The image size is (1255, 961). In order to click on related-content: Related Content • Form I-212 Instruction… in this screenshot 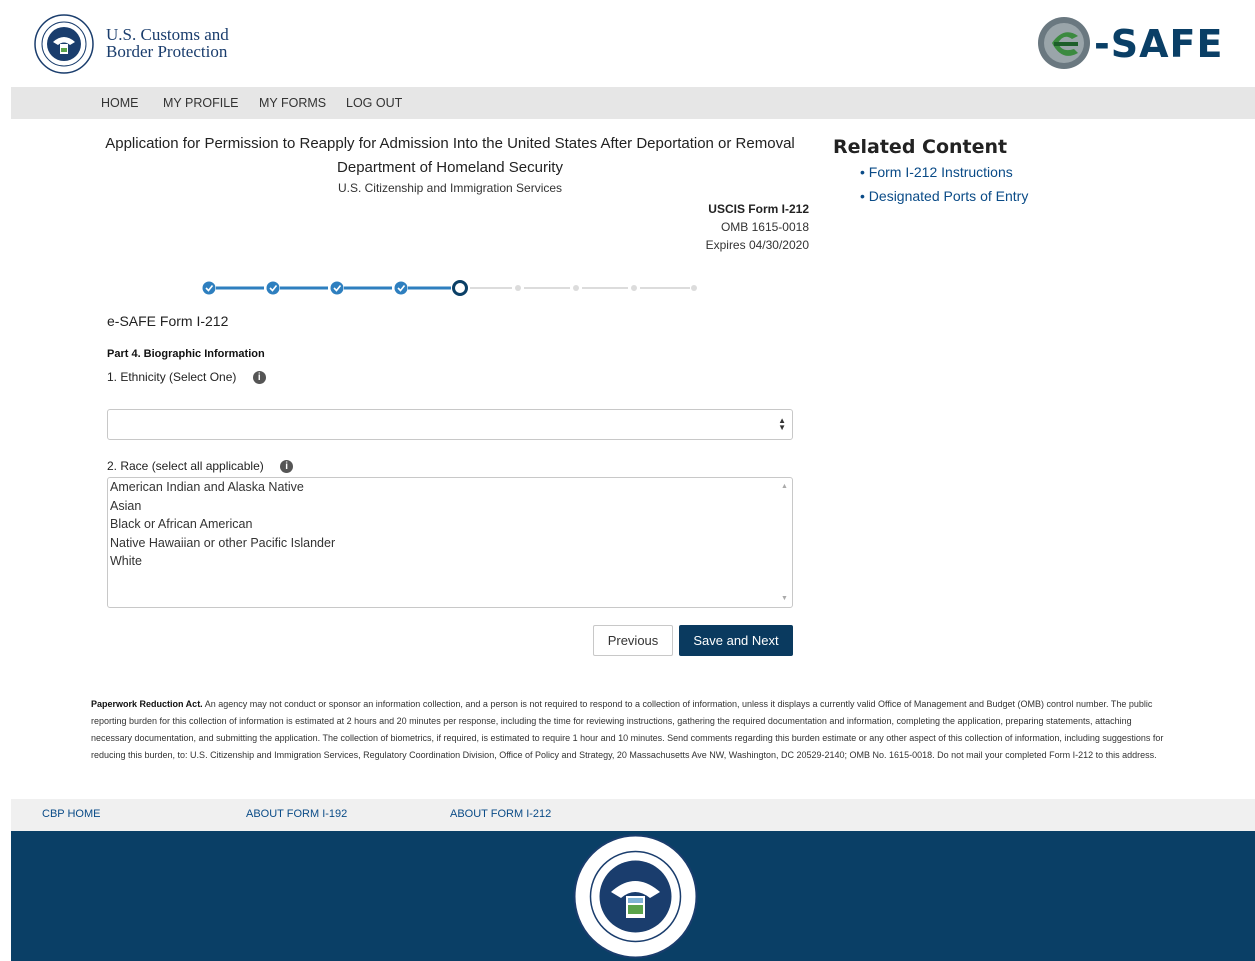, I will do `click(930, 170)`.